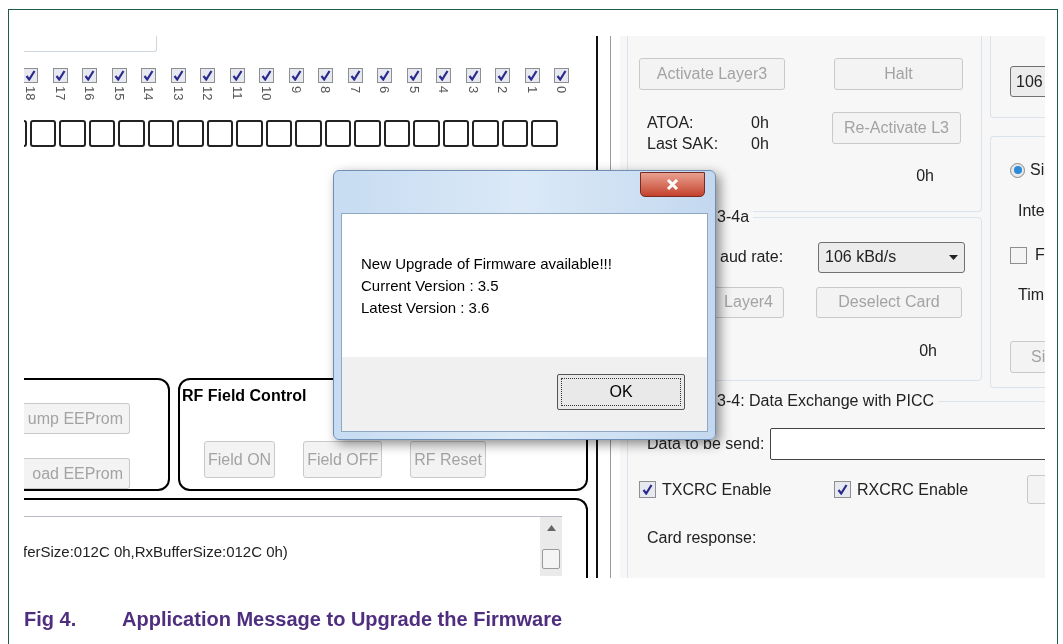 Image resolution: width=1063 pixels, height=644 pixels. I want to click on checkbox-label: RXCRC Enable, so click(913, 489).